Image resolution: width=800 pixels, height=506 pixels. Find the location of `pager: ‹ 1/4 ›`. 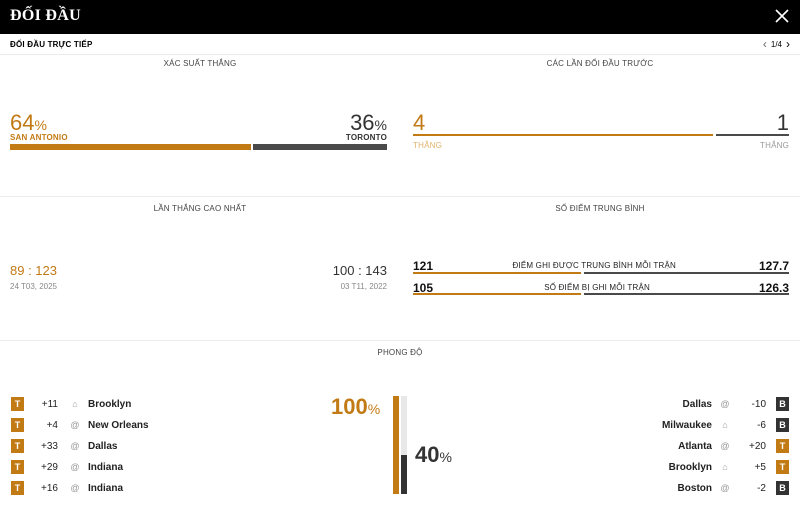

pager: ‹ 1/4 › is located at coordinates (776, 44).